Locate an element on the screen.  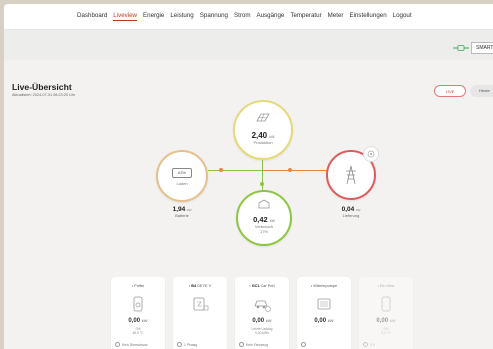
last-updated: Aktualisiert: 2024-07-01 08:23:20 Uhr is located at coordinates (44, 95).